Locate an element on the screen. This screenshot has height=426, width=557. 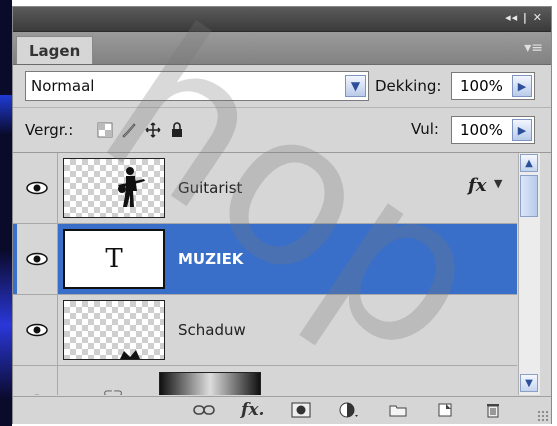
layer-name: Schaduw is located at coordinates (212, 330).